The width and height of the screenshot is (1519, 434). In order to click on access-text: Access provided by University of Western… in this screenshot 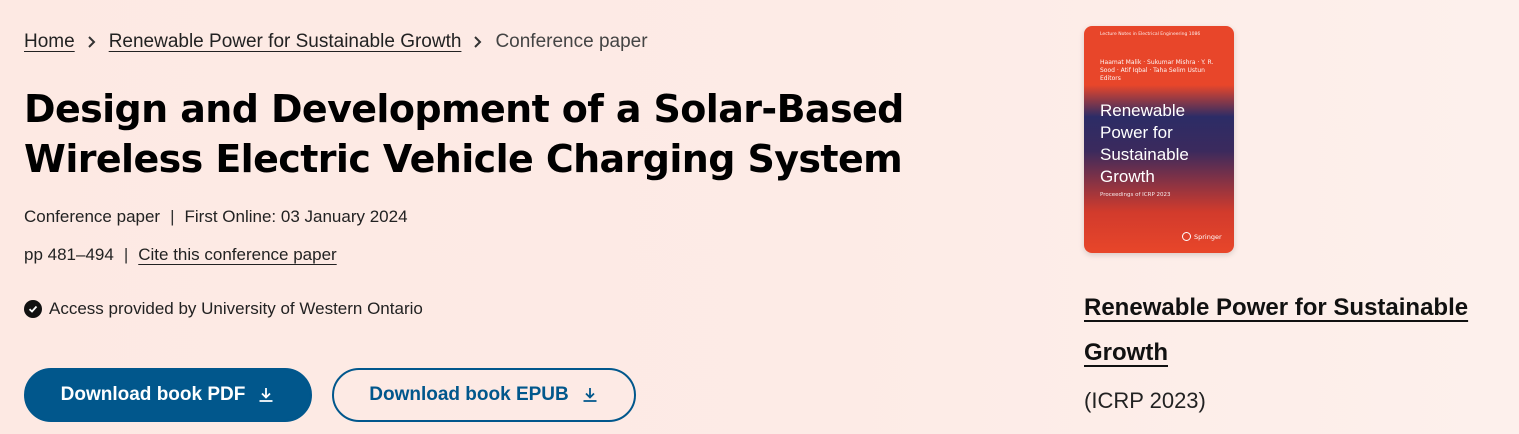, I will do `click(236, 308)`.